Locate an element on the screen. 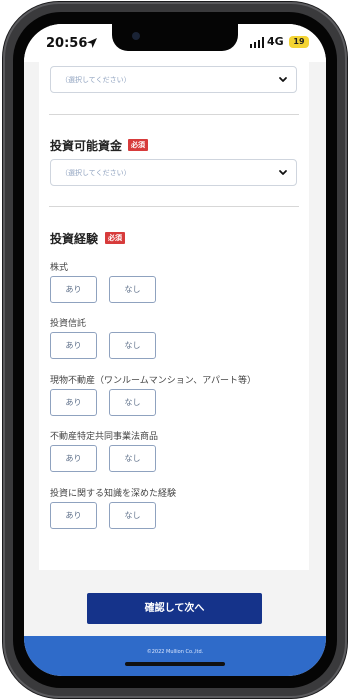 The image size is (350, 700). stocks-no-button: なし is located at coordinates (132, 289).